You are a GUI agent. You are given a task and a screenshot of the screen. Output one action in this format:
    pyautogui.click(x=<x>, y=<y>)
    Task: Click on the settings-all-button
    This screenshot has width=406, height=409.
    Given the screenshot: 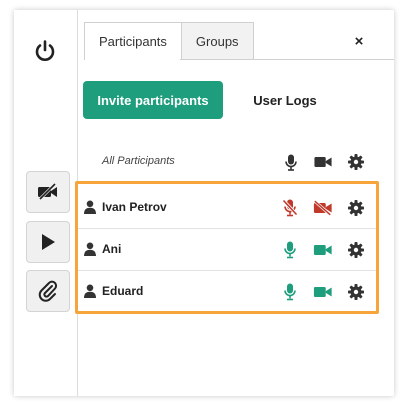 What is the action you would take?
    pyautogui.click(x=356, y=162)
    